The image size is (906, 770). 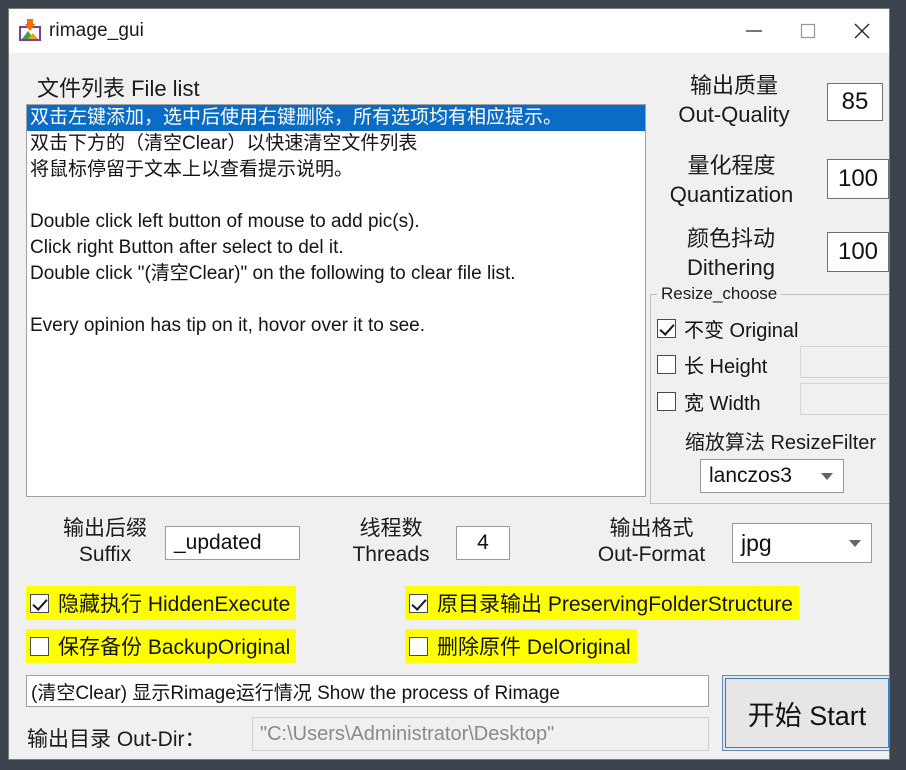 What do you see at coordinates (722, 404) in the screenshot?
I see `checkbox-width-label: 宽 Width` at bounding box center [722, 404].